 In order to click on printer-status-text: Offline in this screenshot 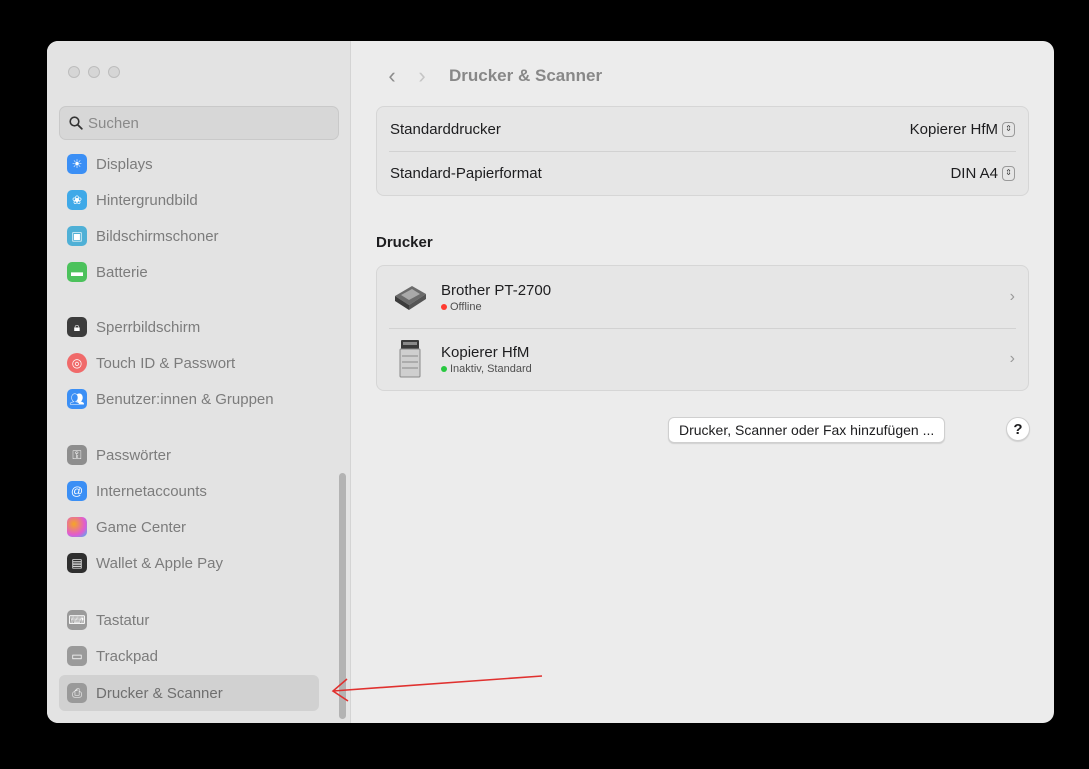, I will do `click(466, 306)`.